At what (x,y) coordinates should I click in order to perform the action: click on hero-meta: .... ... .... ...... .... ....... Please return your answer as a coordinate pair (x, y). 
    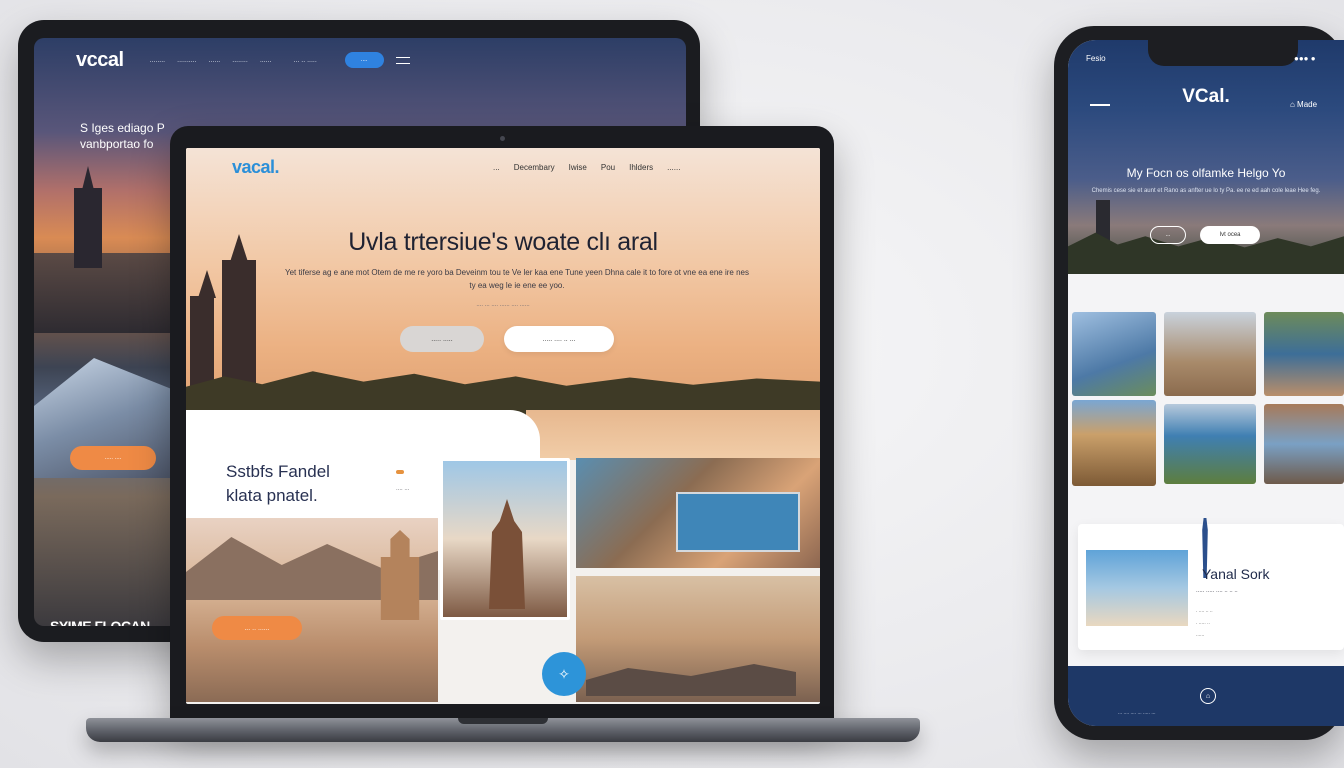
    Looking at the image, I should click on (503, 305).